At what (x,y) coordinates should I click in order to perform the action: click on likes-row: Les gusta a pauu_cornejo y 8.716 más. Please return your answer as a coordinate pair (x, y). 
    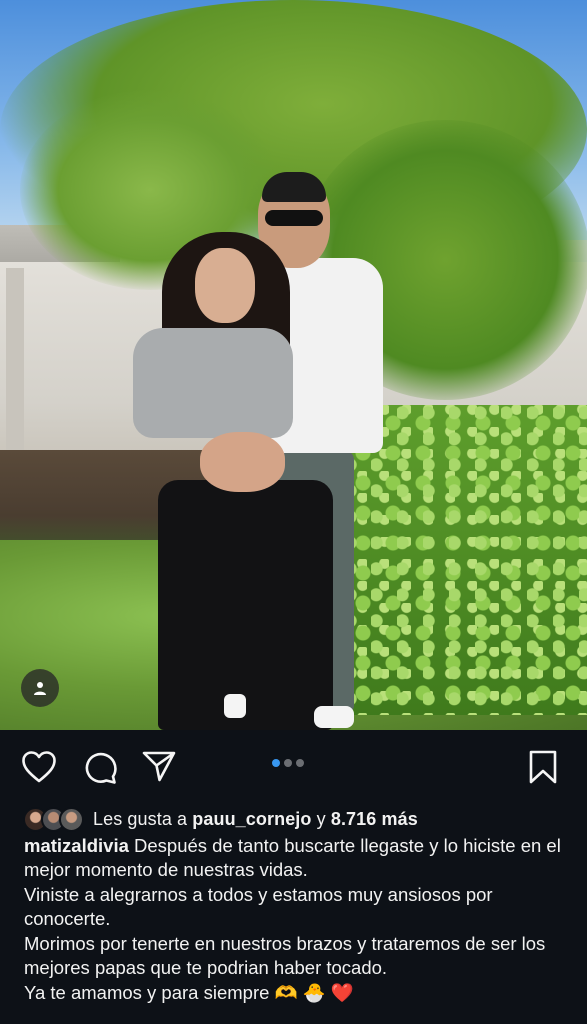
    Looking at the image, I should click on (220, 819).